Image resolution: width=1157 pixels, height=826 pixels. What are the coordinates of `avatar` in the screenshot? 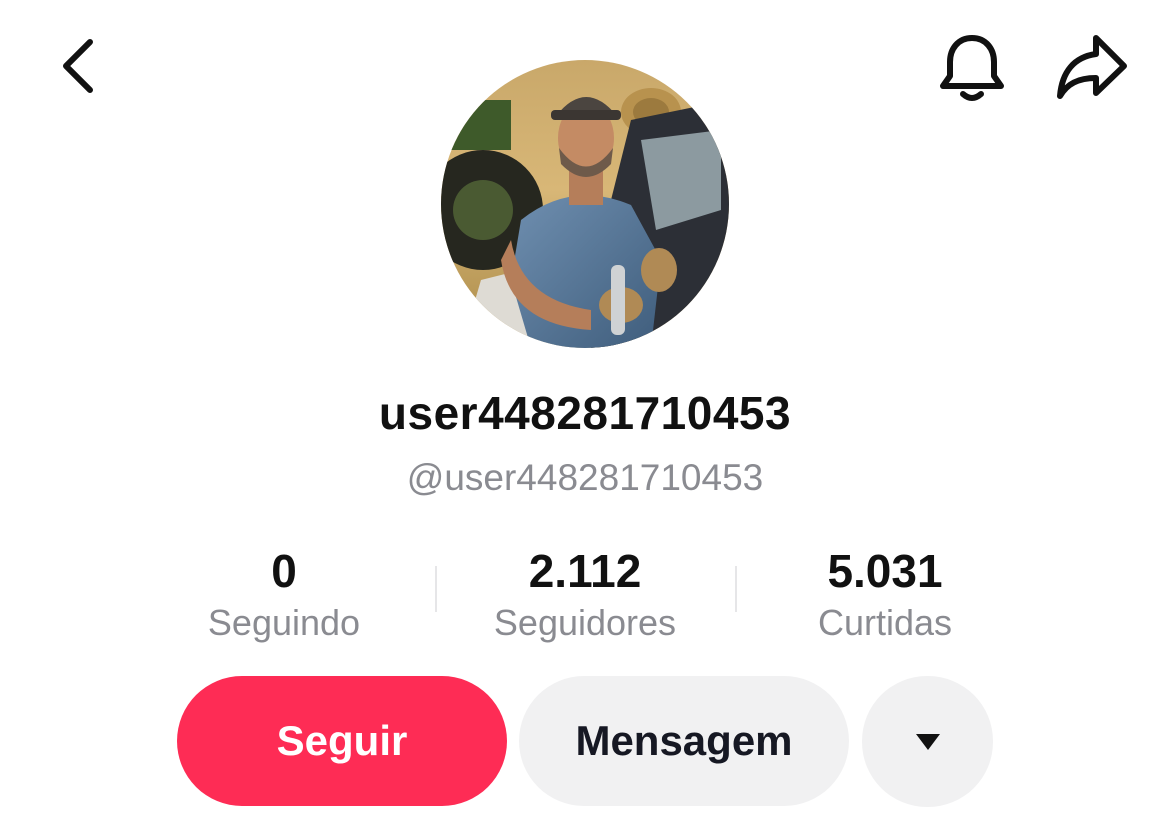 It's located at (585, 204).